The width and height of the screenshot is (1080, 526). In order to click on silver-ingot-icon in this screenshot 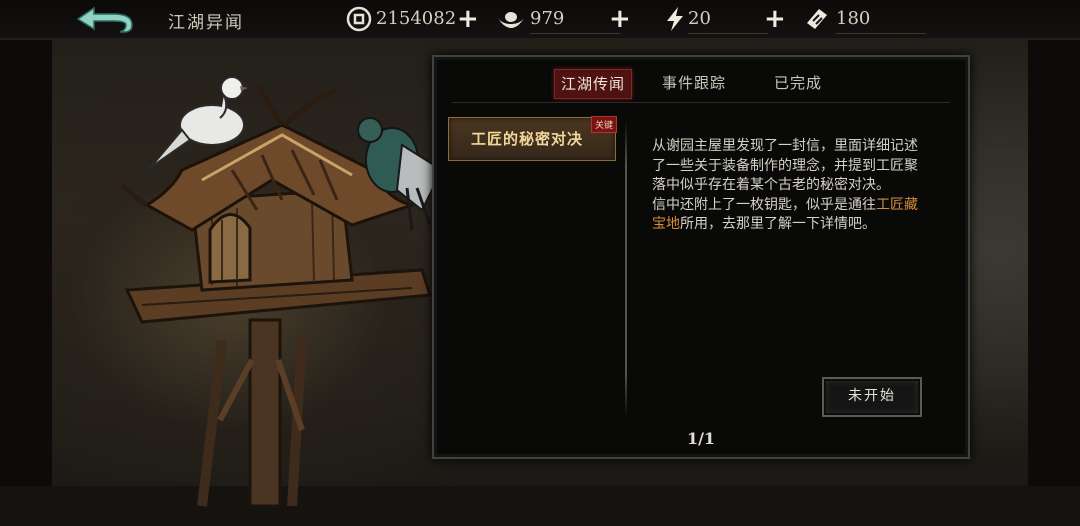, I will do `click(511, 20)`.